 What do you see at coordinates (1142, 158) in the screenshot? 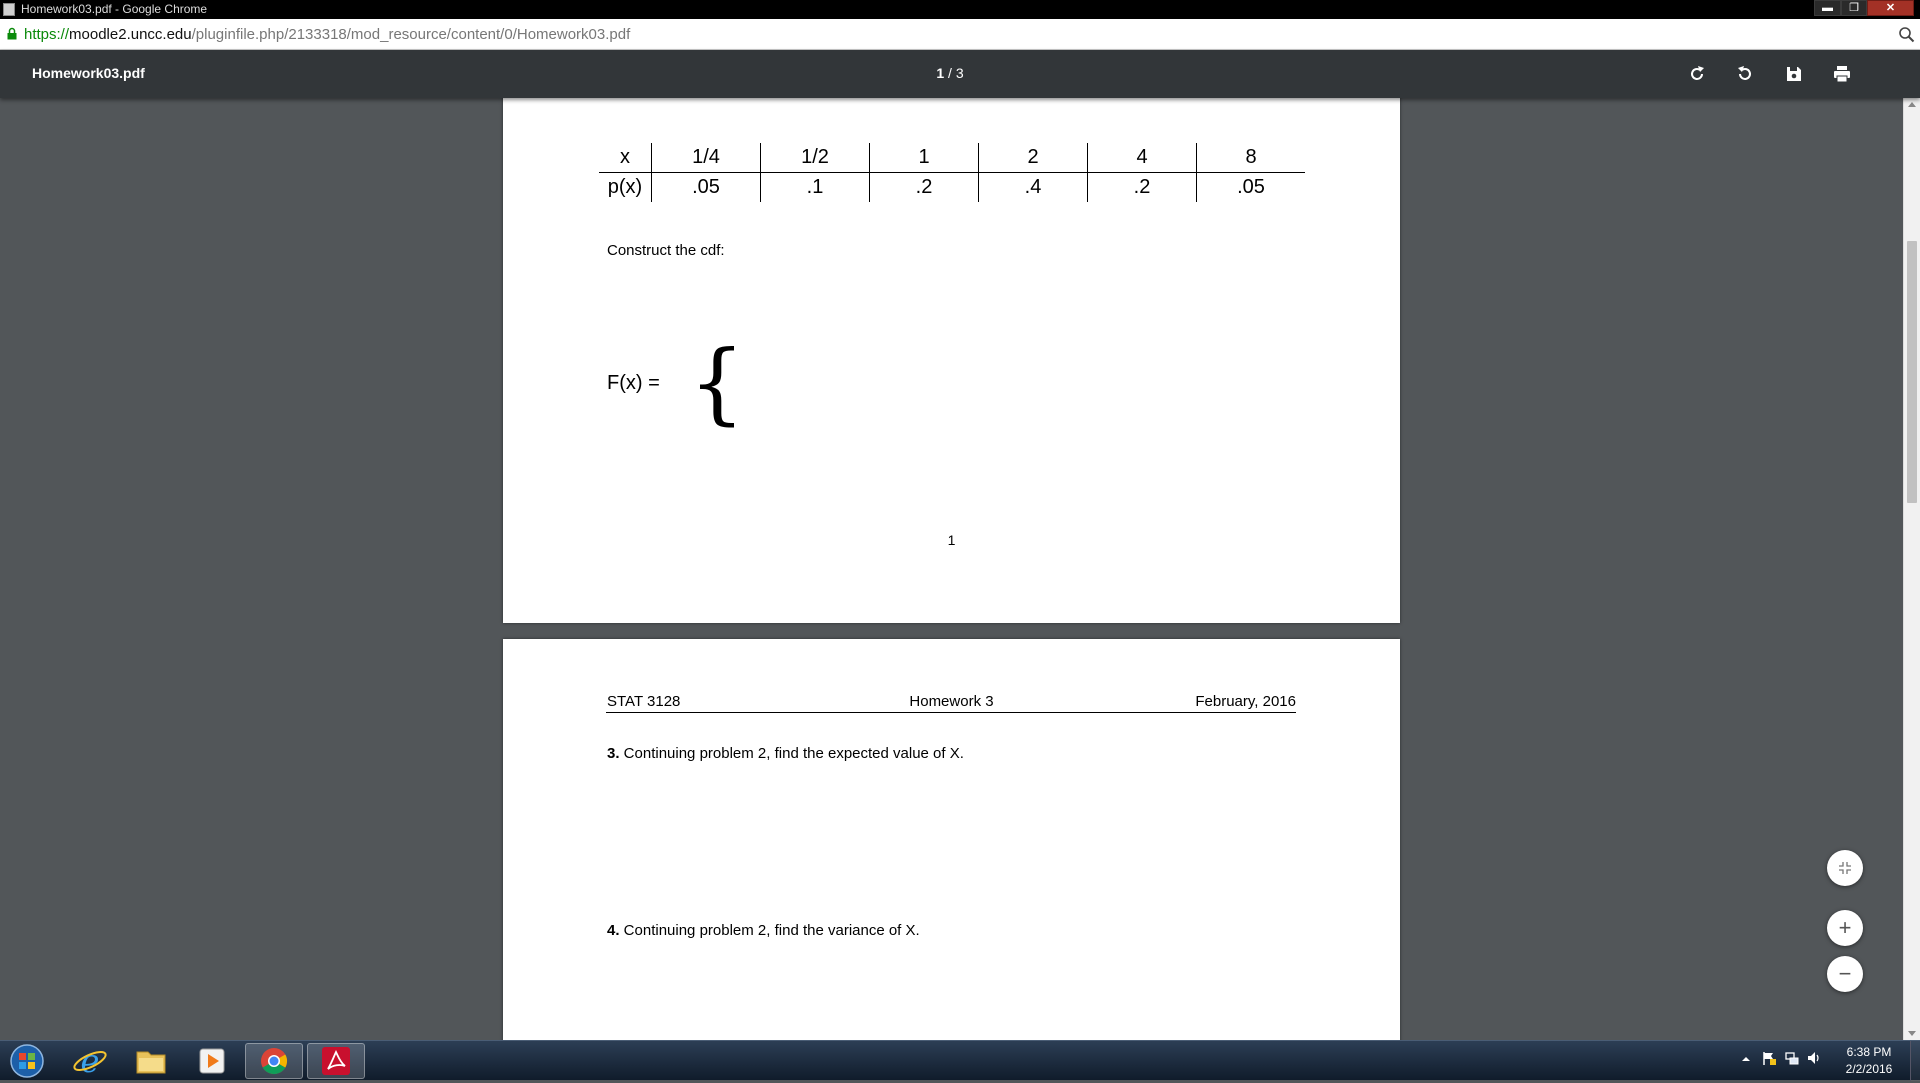
I see `x-cell: 4` at bounding box center [1142, 158].